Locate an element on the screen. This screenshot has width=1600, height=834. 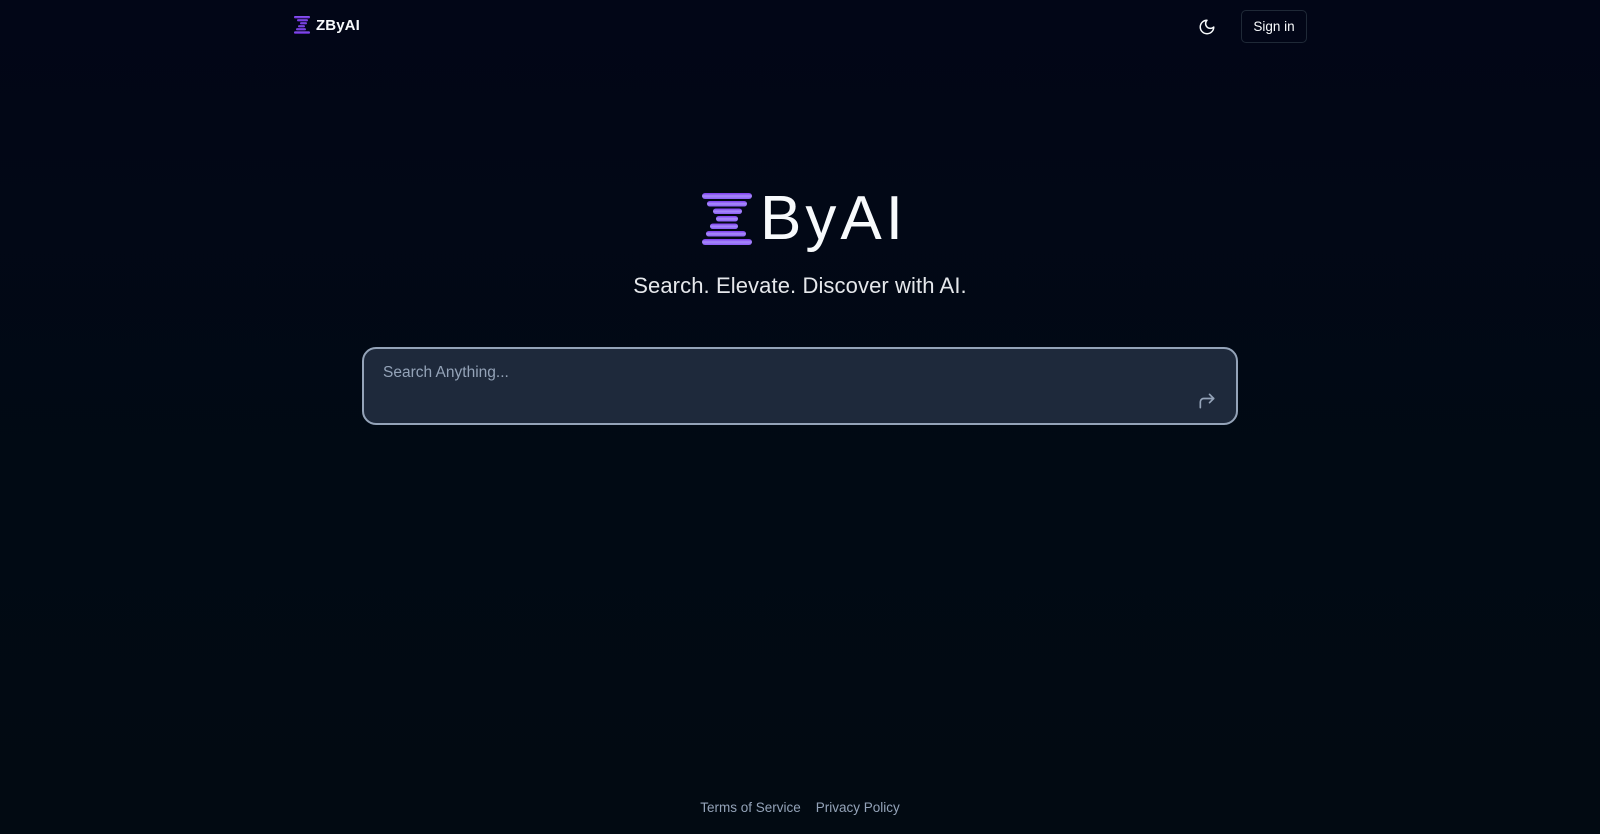
forward-arrow-icon is located at coordinates (1207, 401).